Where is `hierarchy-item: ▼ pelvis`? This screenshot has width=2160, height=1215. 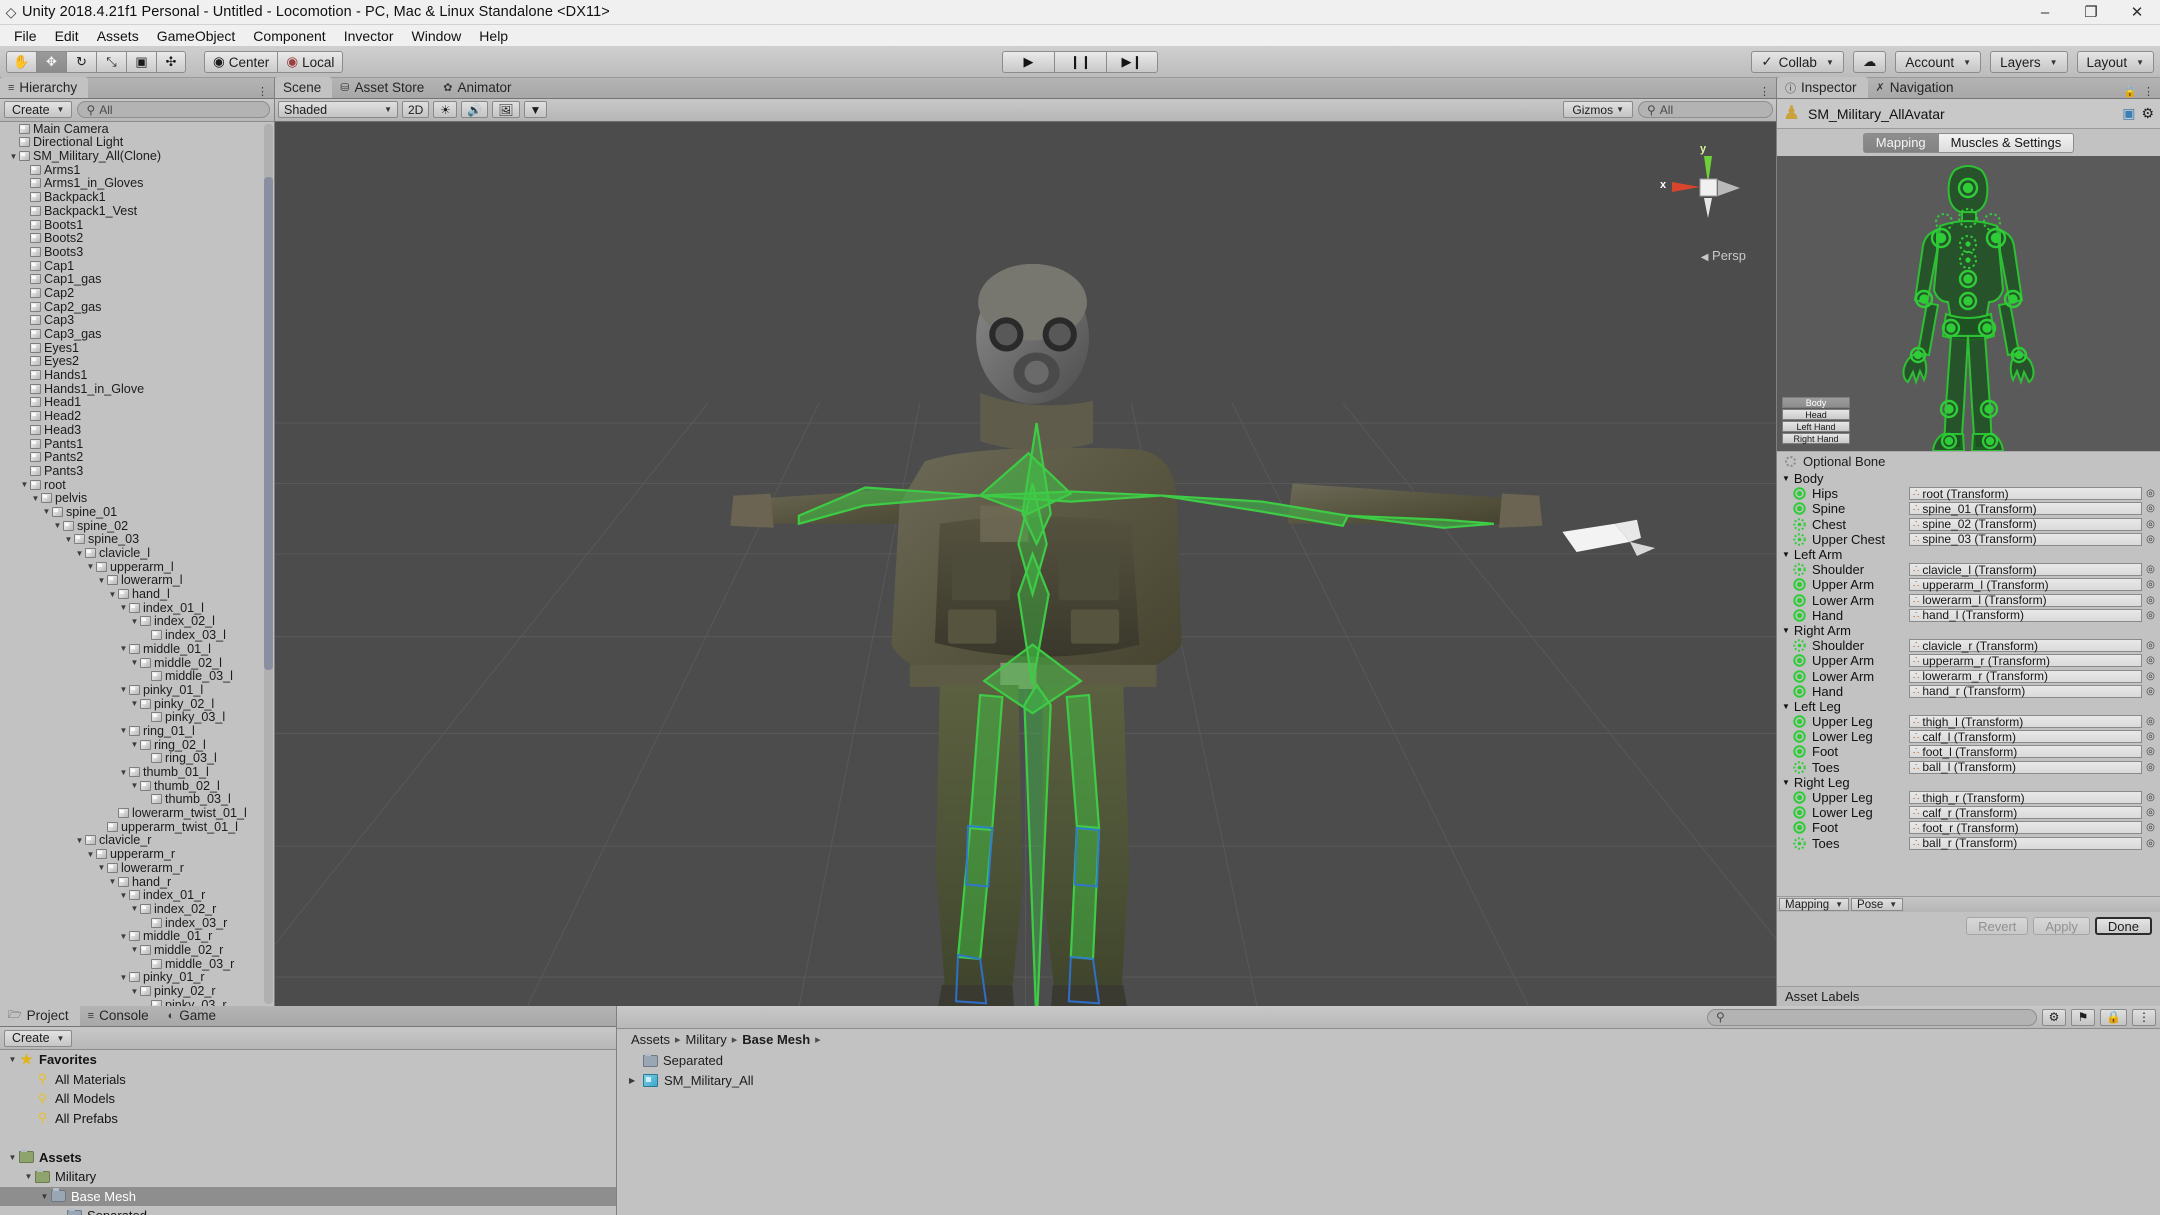 hierarchy-item: ▼ pelvis is located at coordinates (137, 498).